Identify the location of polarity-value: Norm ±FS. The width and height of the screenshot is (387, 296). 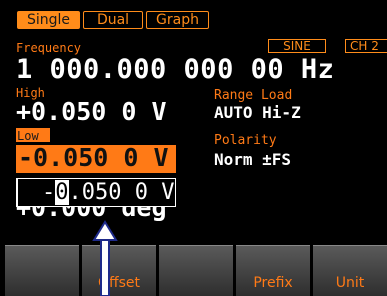
(252, 159).